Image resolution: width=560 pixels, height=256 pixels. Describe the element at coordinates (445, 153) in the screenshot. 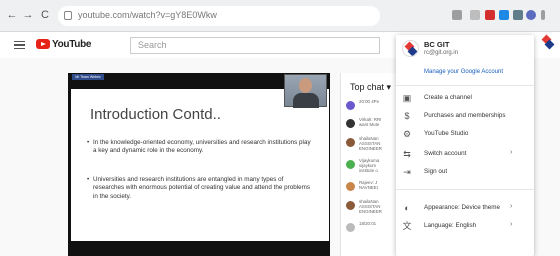

I see `menu-item-label: Switch account` at that location.